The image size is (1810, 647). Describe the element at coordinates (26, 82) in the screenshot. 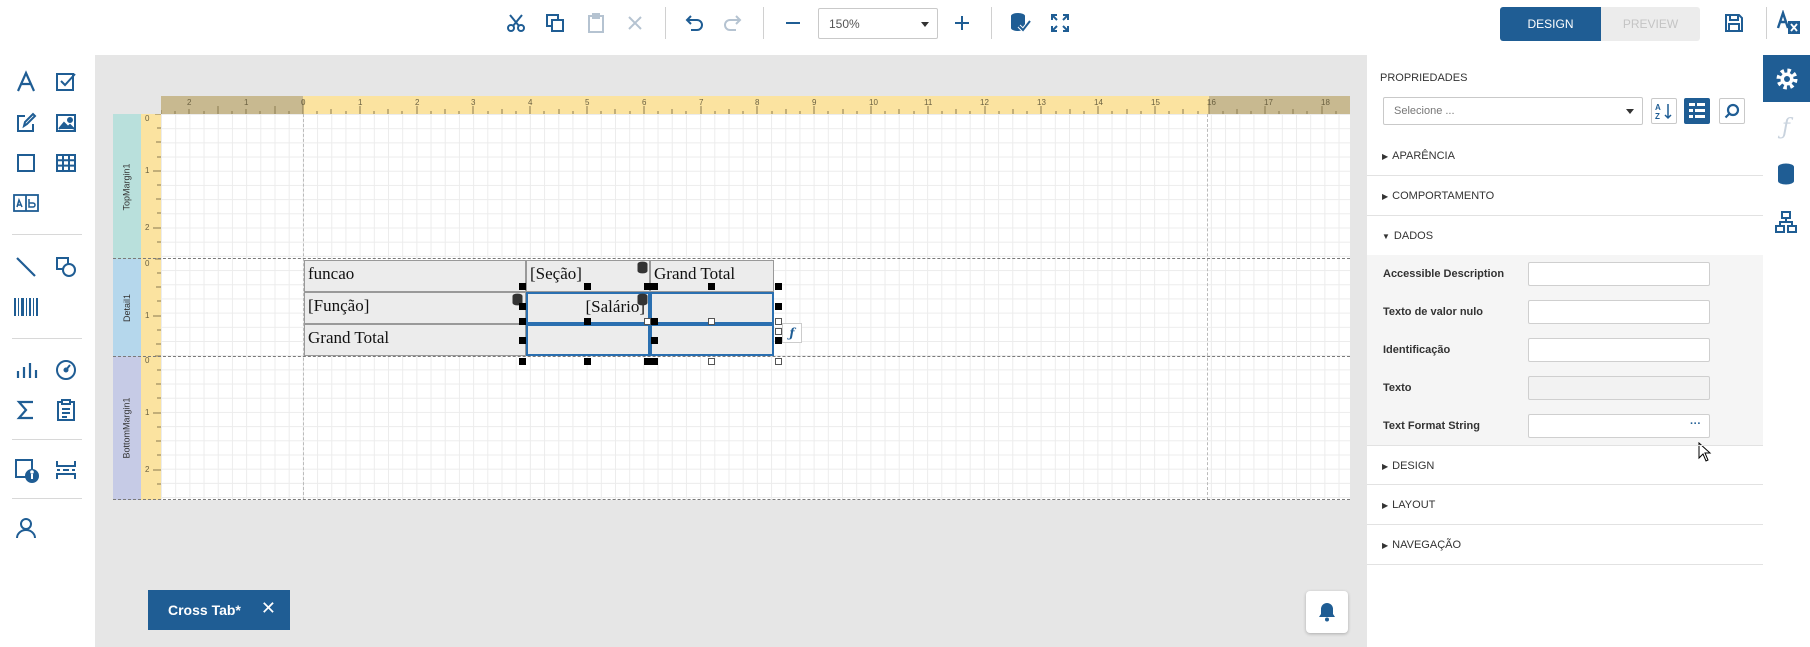

I see `label-tool-icon` at that location.